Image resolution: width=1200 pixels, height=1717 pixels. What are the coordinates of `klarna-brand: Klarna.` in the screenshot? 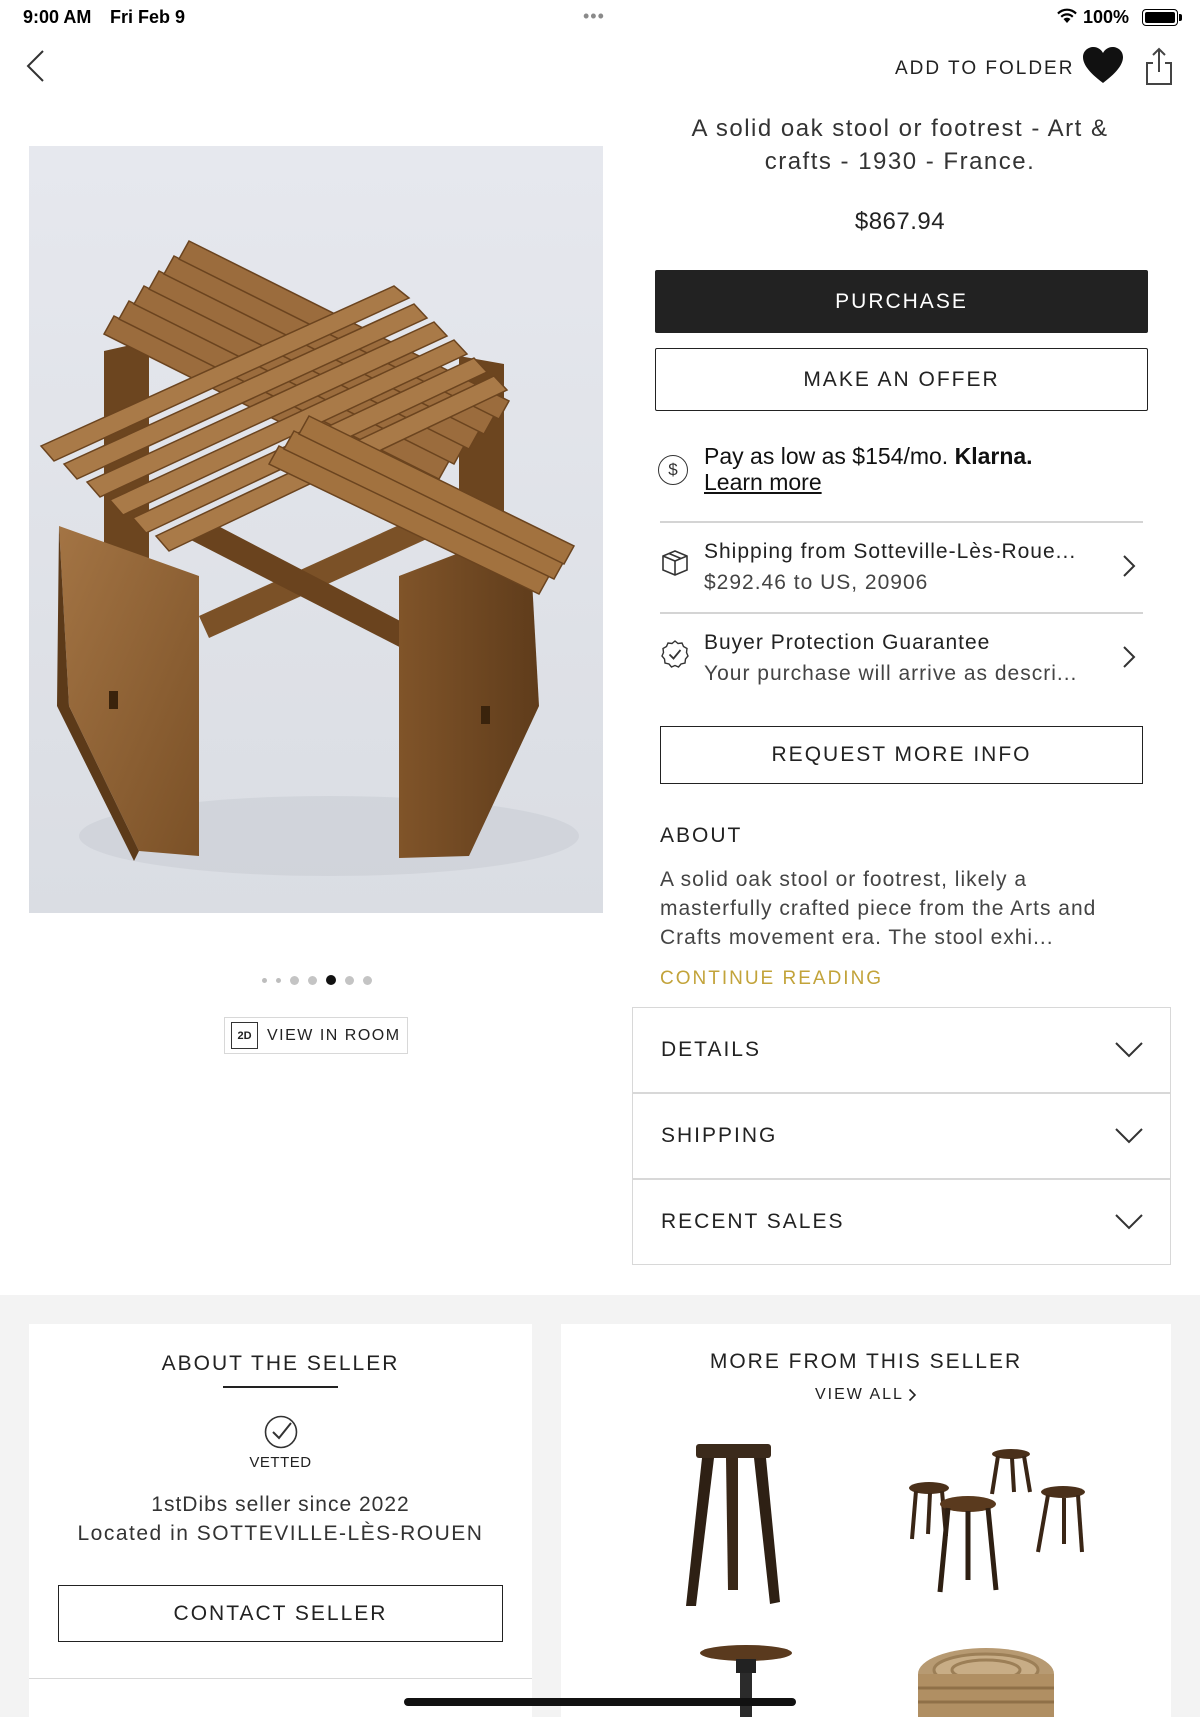 It's located at (993, 456).